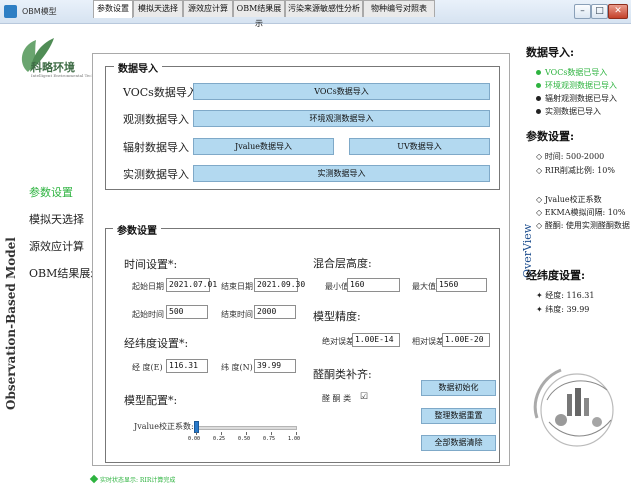  What do you see at coordinates (573, 111) in the screenshot?
I see `overview-data-item-text: 实测数据已导入` at bounding box center [573, 111].